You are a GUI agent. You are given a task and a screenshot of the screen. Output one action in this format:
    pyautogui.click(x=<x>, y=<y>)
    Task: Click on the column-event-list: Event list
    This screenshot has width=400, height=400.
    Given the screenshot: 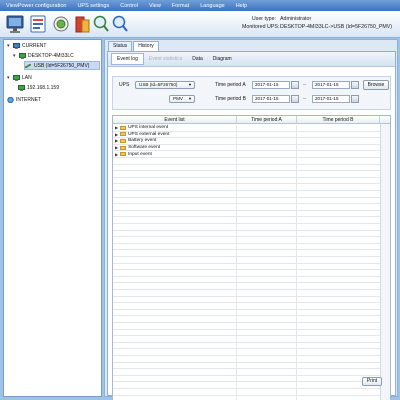 What is the action you would take?
    pyautogui.click(x=175, y=120)
    